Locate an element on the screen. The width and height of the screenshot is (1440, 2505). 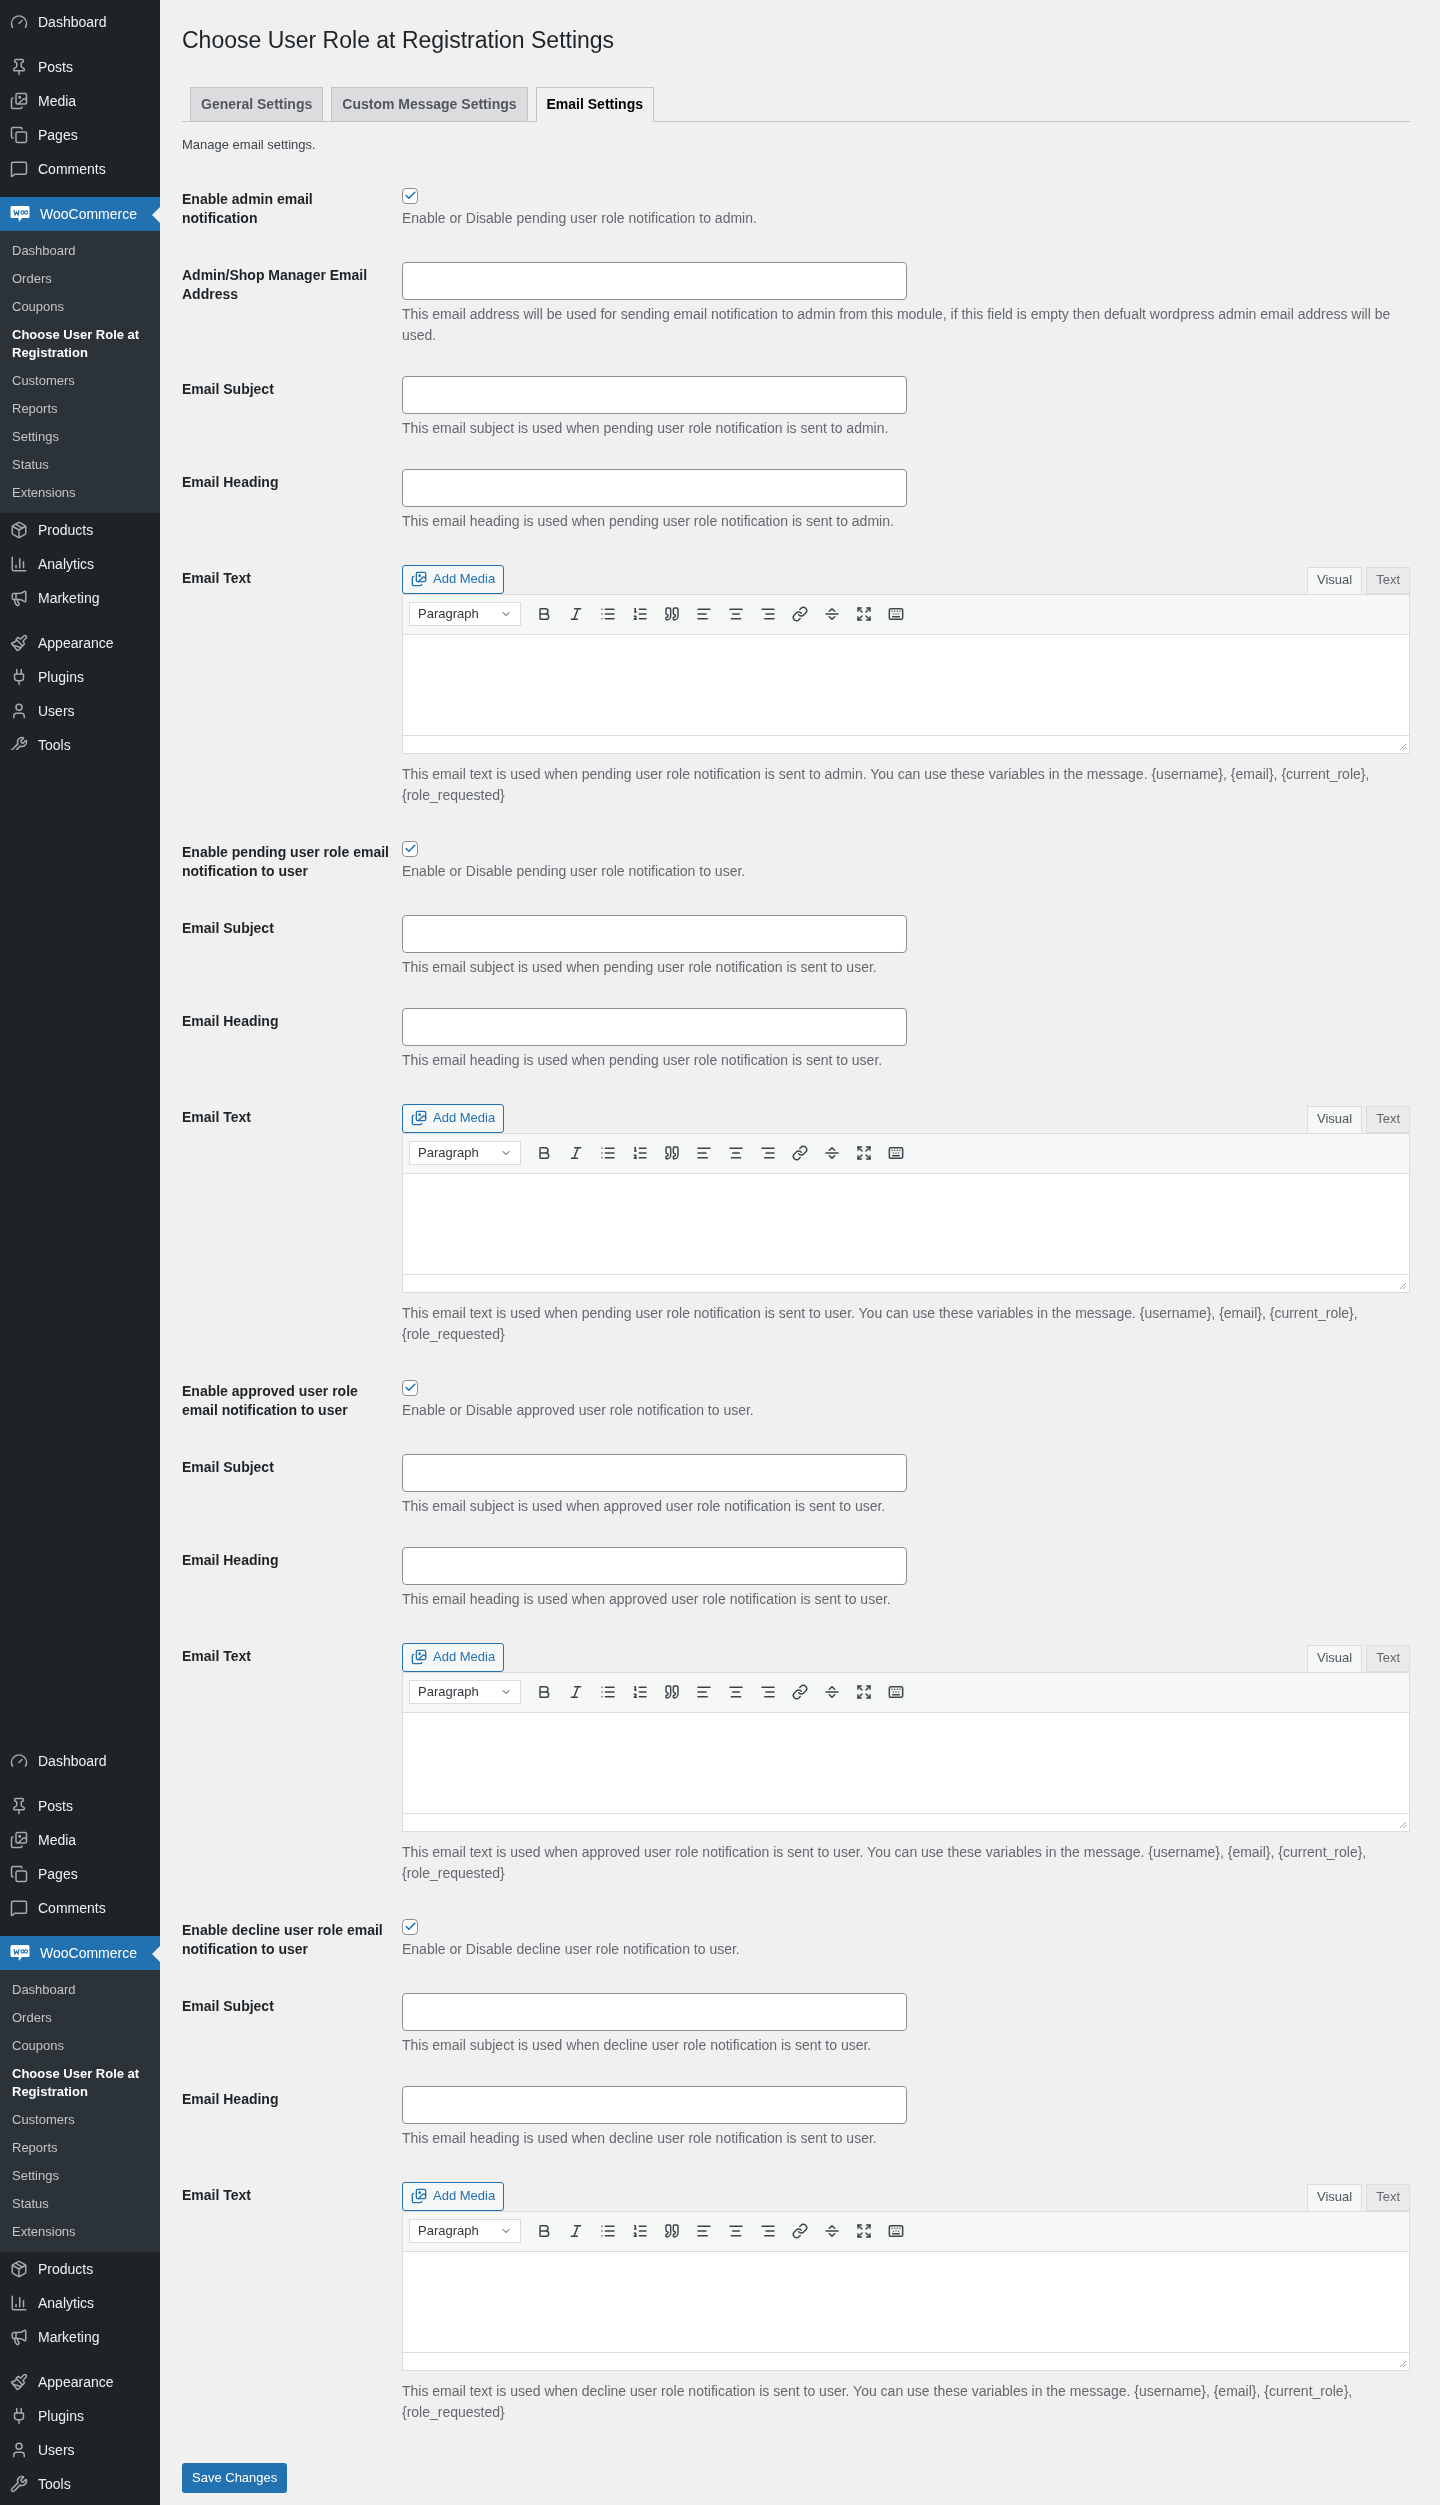
field-label: Enable approved user role email notification to user is located at coordinates (270, 1400).